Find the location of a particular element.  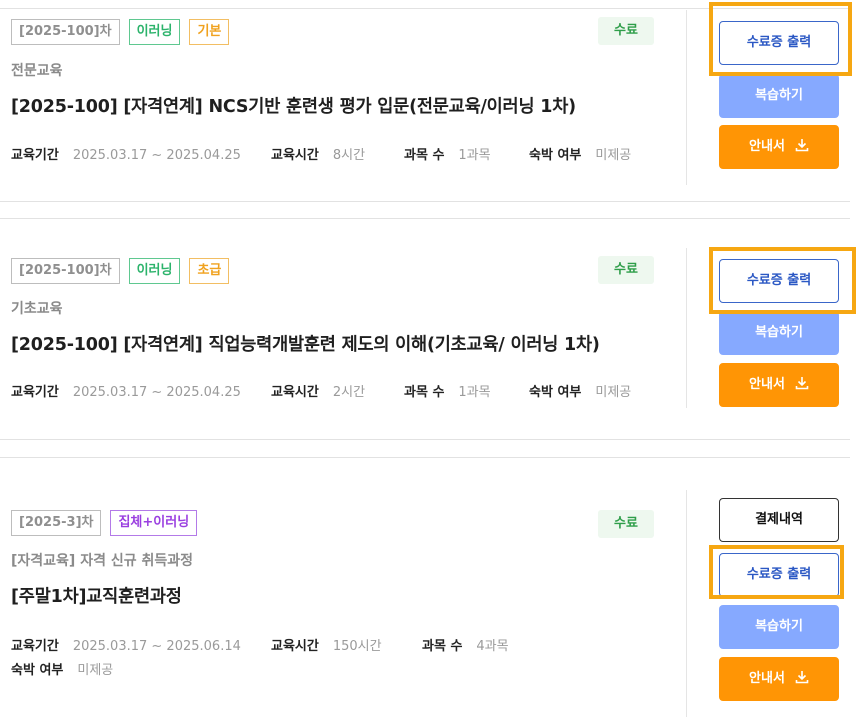

meta-period: 교육기간 2025.03.17 ~ 2025.06.14 is located at coordinates (126, 644).